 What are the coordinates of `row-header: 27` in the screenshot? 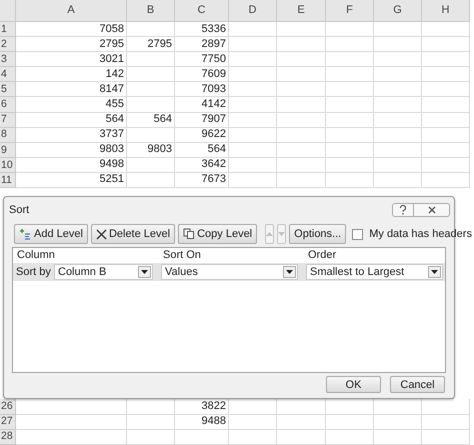 It's located at (8, 422).